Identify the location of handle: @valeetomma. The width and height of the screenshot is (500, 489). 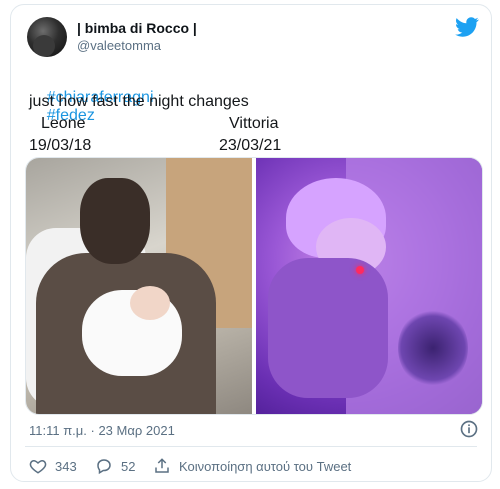
(119, 45).